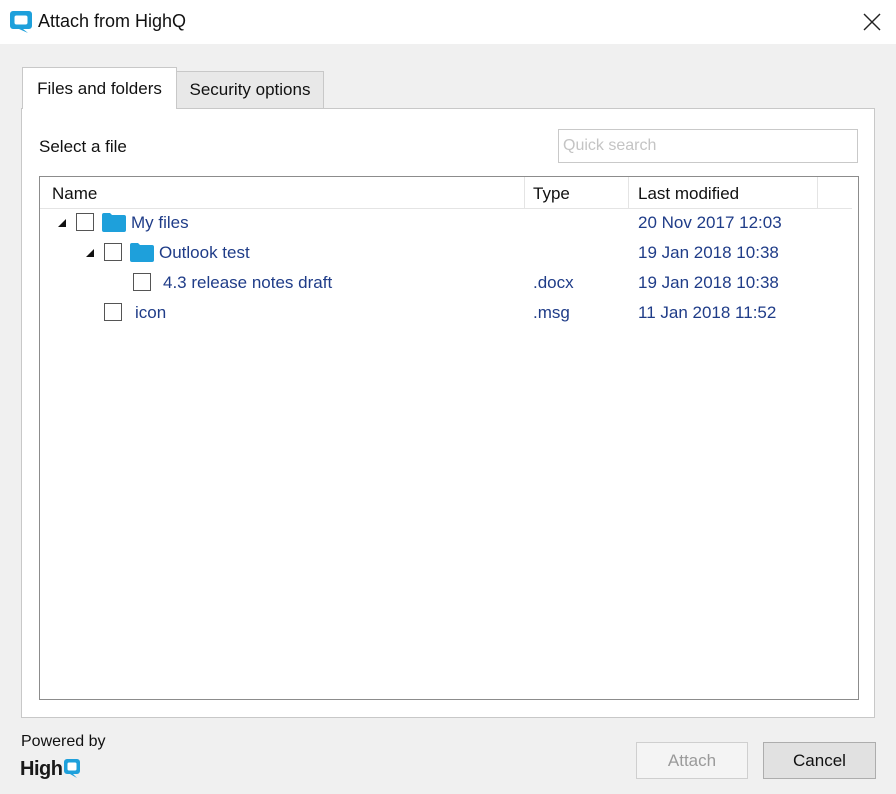 The height and width of the screenshot is (794, 896). Describe the element at coordinates (446, 314) in the screenshot. I see `table-row: icon .msg 11 Jan 2018 11:52` at that location.